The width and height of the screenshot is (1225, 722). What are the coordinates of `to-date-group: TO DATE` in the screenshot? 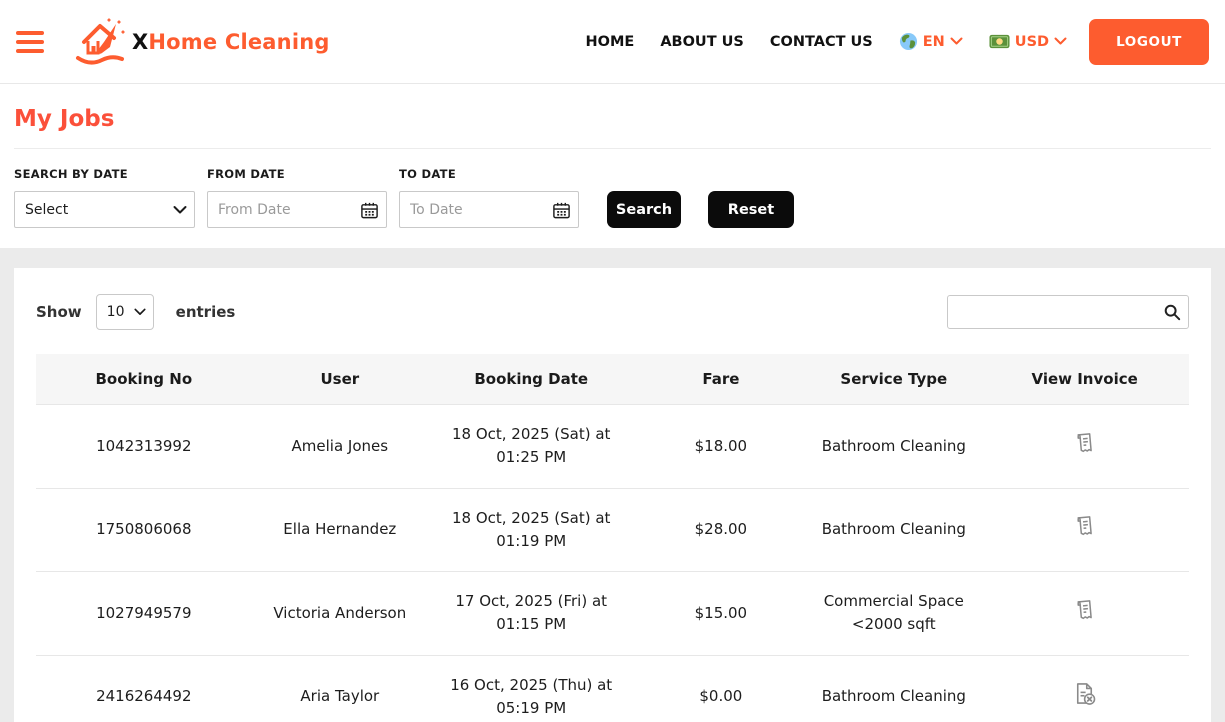 It's located at (489, 197).